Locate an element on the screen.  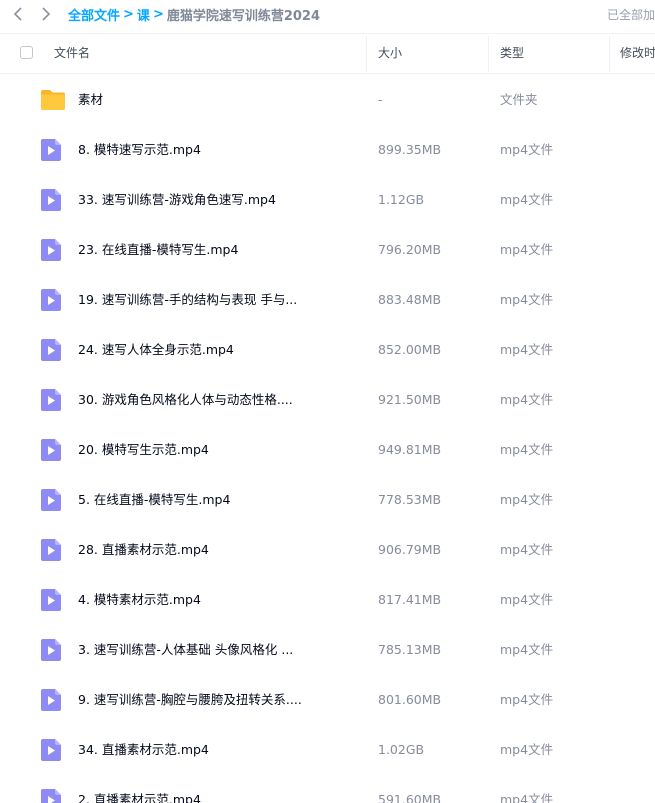
table-header: 文件名 大小 类型 修改时 is located at coordinates (327, 53).